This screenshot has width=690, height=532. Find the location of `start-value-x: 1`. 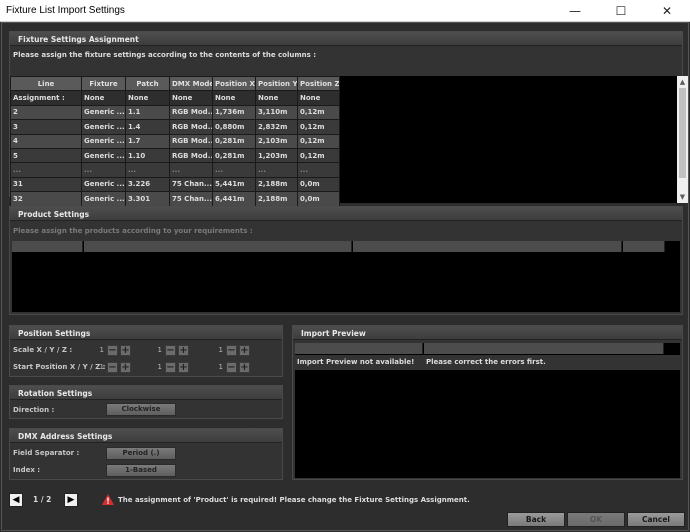

start-value-x: 1 is located at coordinates (92, 367).